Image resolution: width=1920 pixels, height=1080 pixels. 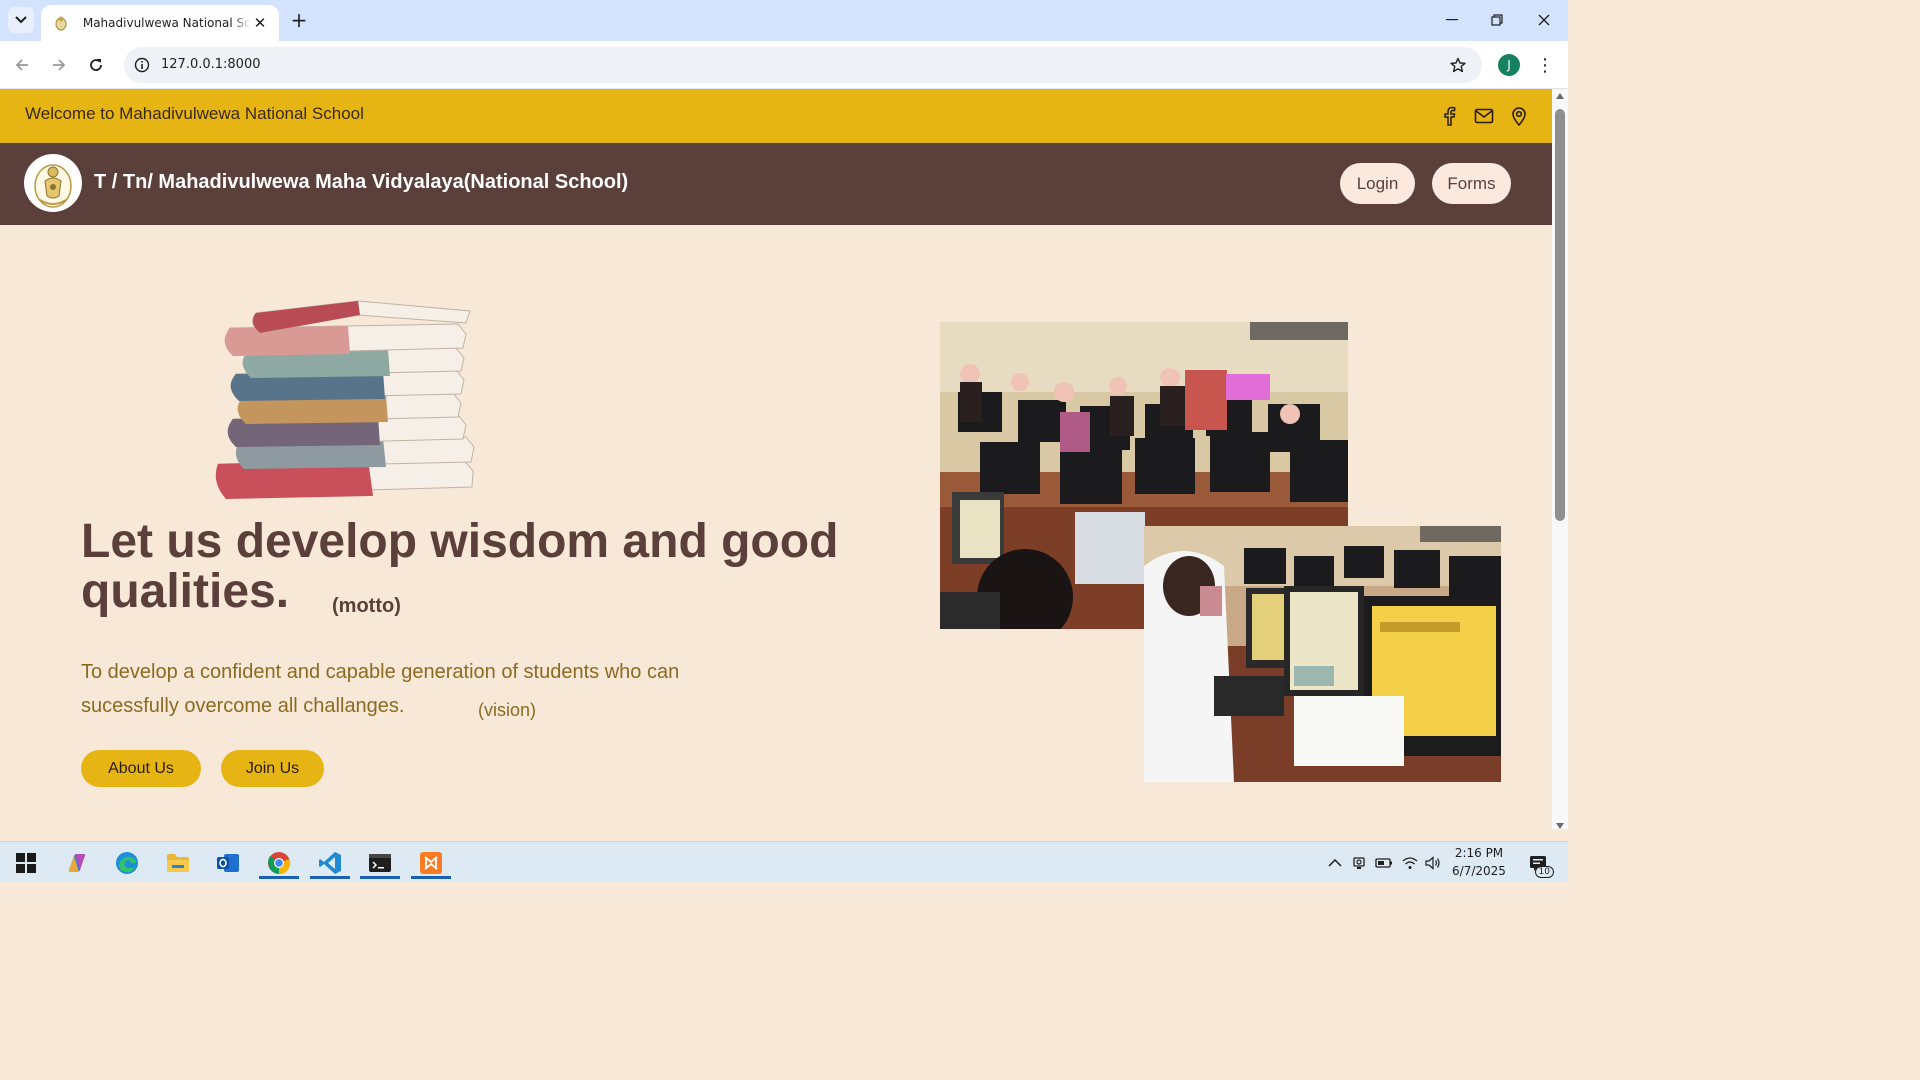 I want to click on about-us-button: About Us, so click(x=141, y=768).